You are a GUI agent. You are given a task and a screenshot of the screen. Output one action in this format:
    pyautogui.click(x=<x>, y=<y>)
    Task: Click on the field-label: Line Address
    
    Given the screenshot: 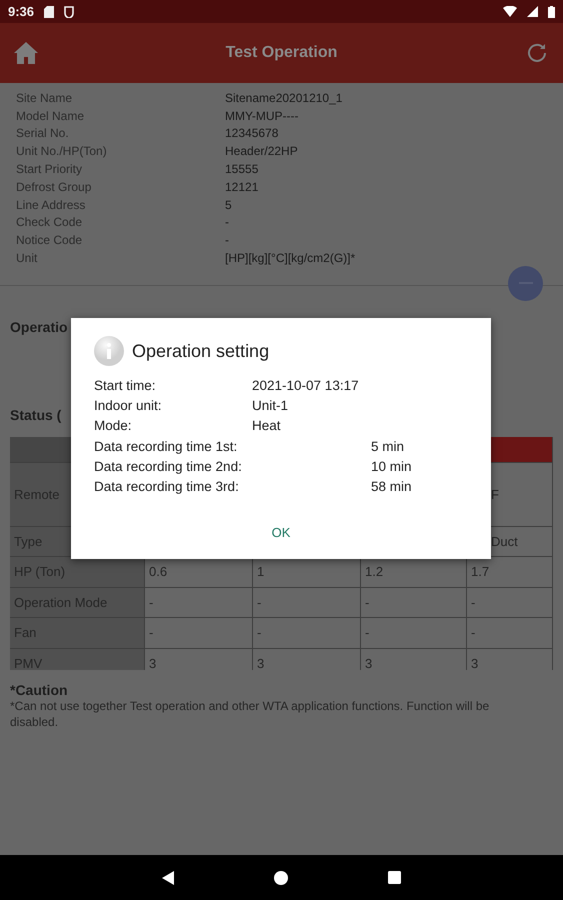 What is the action you would take?
    pyautogui.click(x=51, y=205)
    